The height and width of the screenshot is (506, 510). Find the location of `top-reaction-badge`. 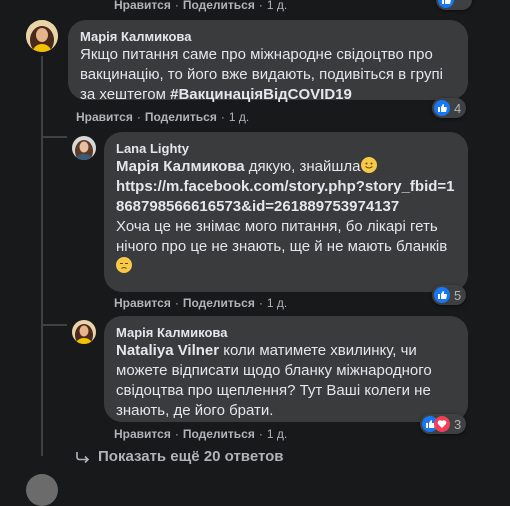

top-reaction-badge is located at coordinates (454, 5).